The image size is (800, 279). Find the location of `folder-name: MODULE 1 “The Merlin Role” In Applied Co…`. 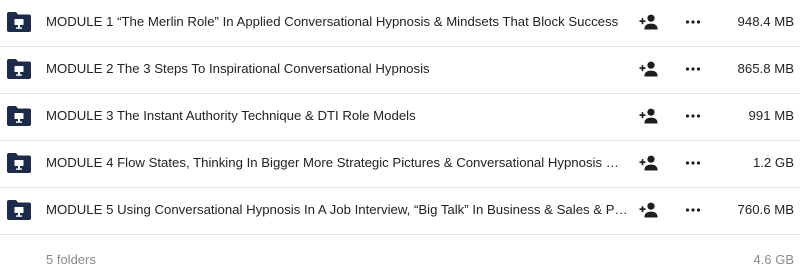

folder-name: MODULE 1 “The Merlin Role” In Applied Co… is located at coordinates (337, 22).